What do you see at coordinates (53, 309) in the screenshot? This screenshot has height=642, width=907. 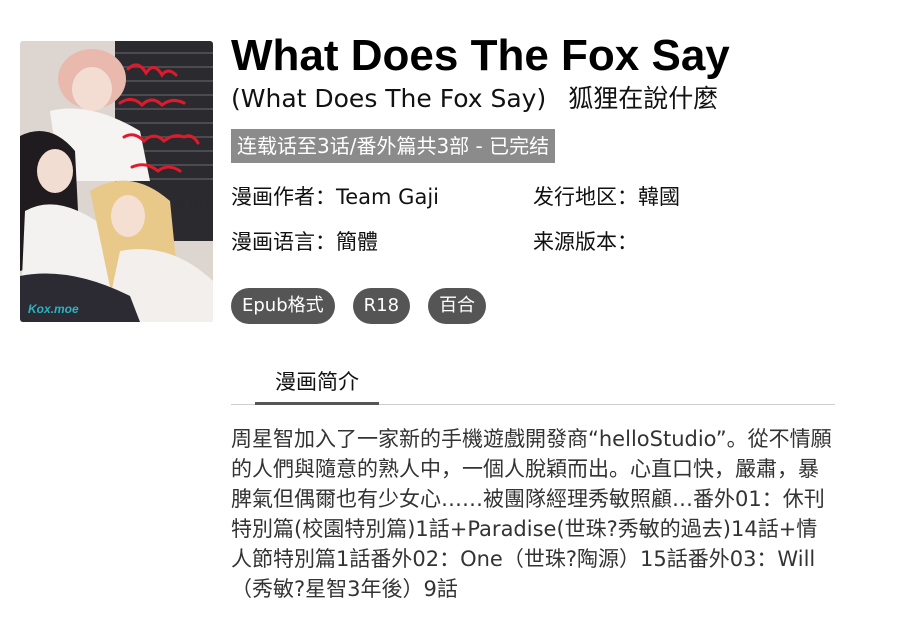 I see `cover-watermark: Kox.moe` at bounding box center [53, 309].